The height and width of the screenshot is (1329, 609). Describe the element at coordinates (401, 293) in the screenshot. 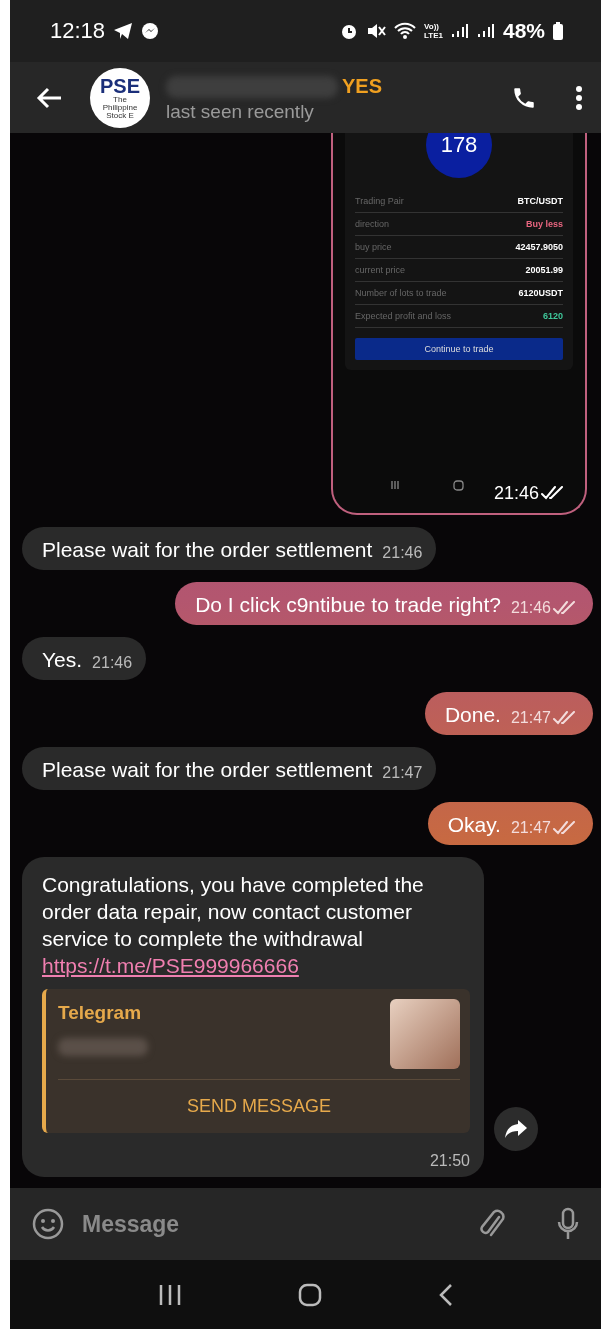

I see `field-label: Number of lots to trade` at that location.